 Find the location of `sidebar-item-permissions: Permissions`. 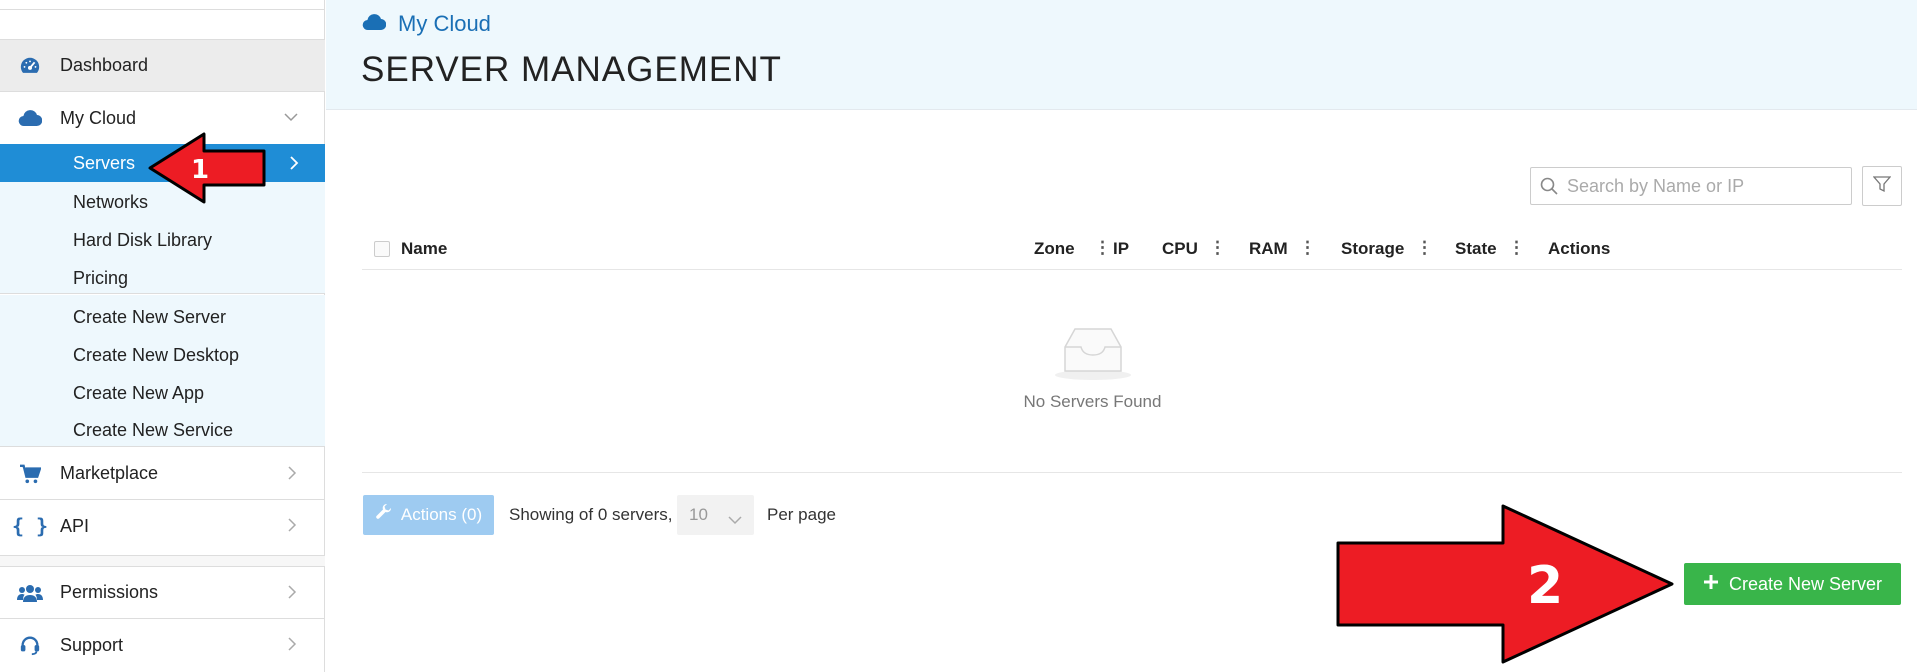

sidebar-item-permissions: Permissions is located at coordinates (162, 593).